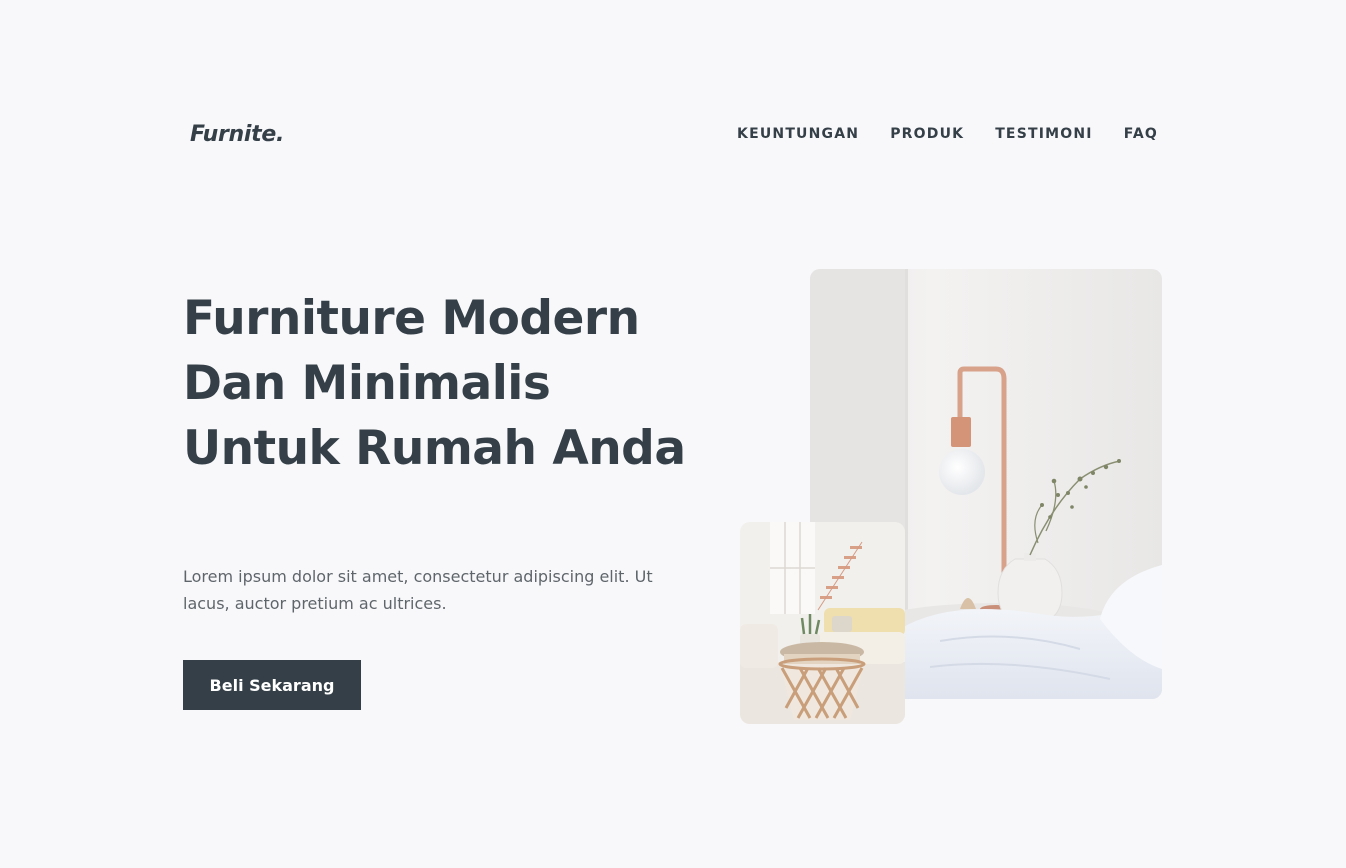 This screenshot has width=1346, height=868. What do you see at coordinates (237, 134) in the screenshot?
I see `brand-logo: Furnite.` at bounding box center [237, 134].